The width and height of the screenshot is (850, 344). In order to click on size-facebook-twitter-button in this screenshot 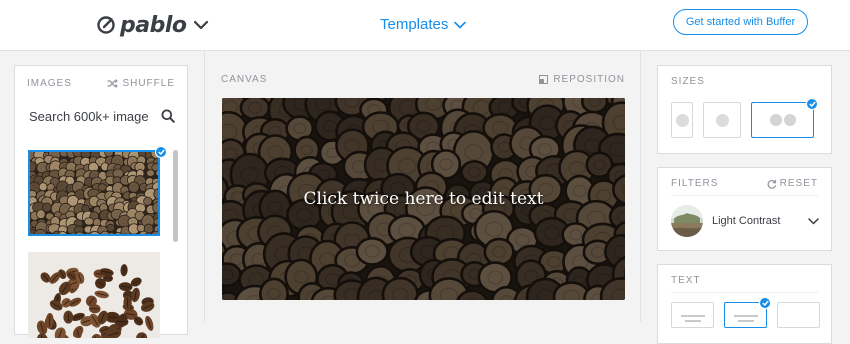, I will do `click(782, 120)`.